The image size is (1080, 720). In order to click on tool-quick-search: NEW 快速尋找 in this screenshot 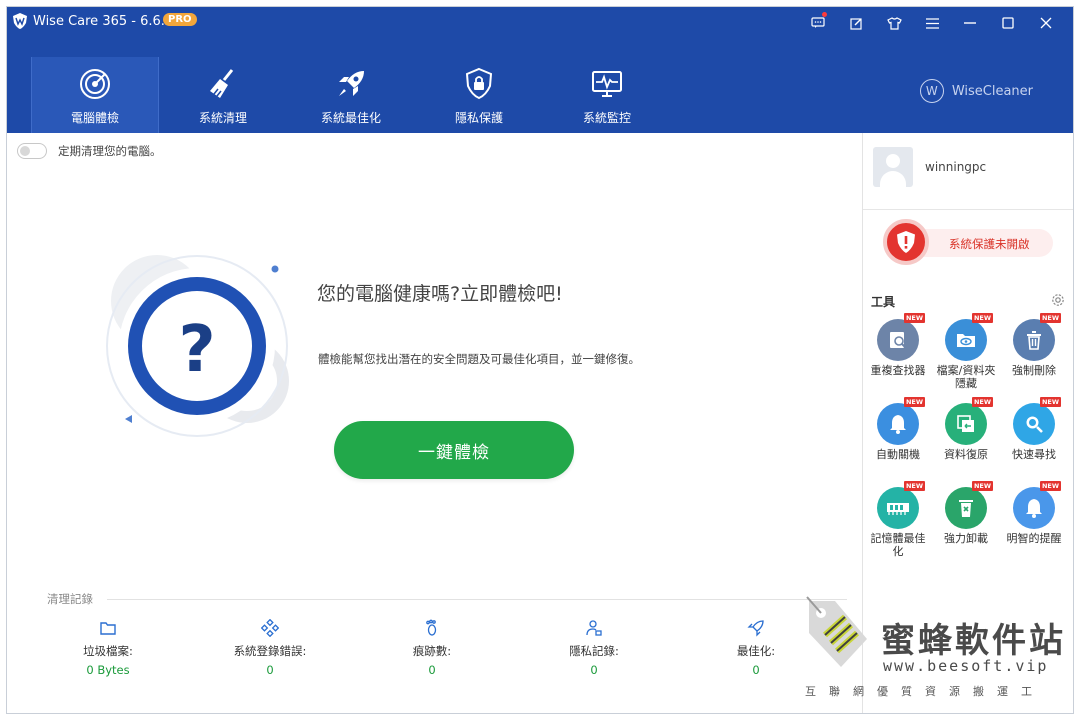, I will do `click(1034, 439)`.